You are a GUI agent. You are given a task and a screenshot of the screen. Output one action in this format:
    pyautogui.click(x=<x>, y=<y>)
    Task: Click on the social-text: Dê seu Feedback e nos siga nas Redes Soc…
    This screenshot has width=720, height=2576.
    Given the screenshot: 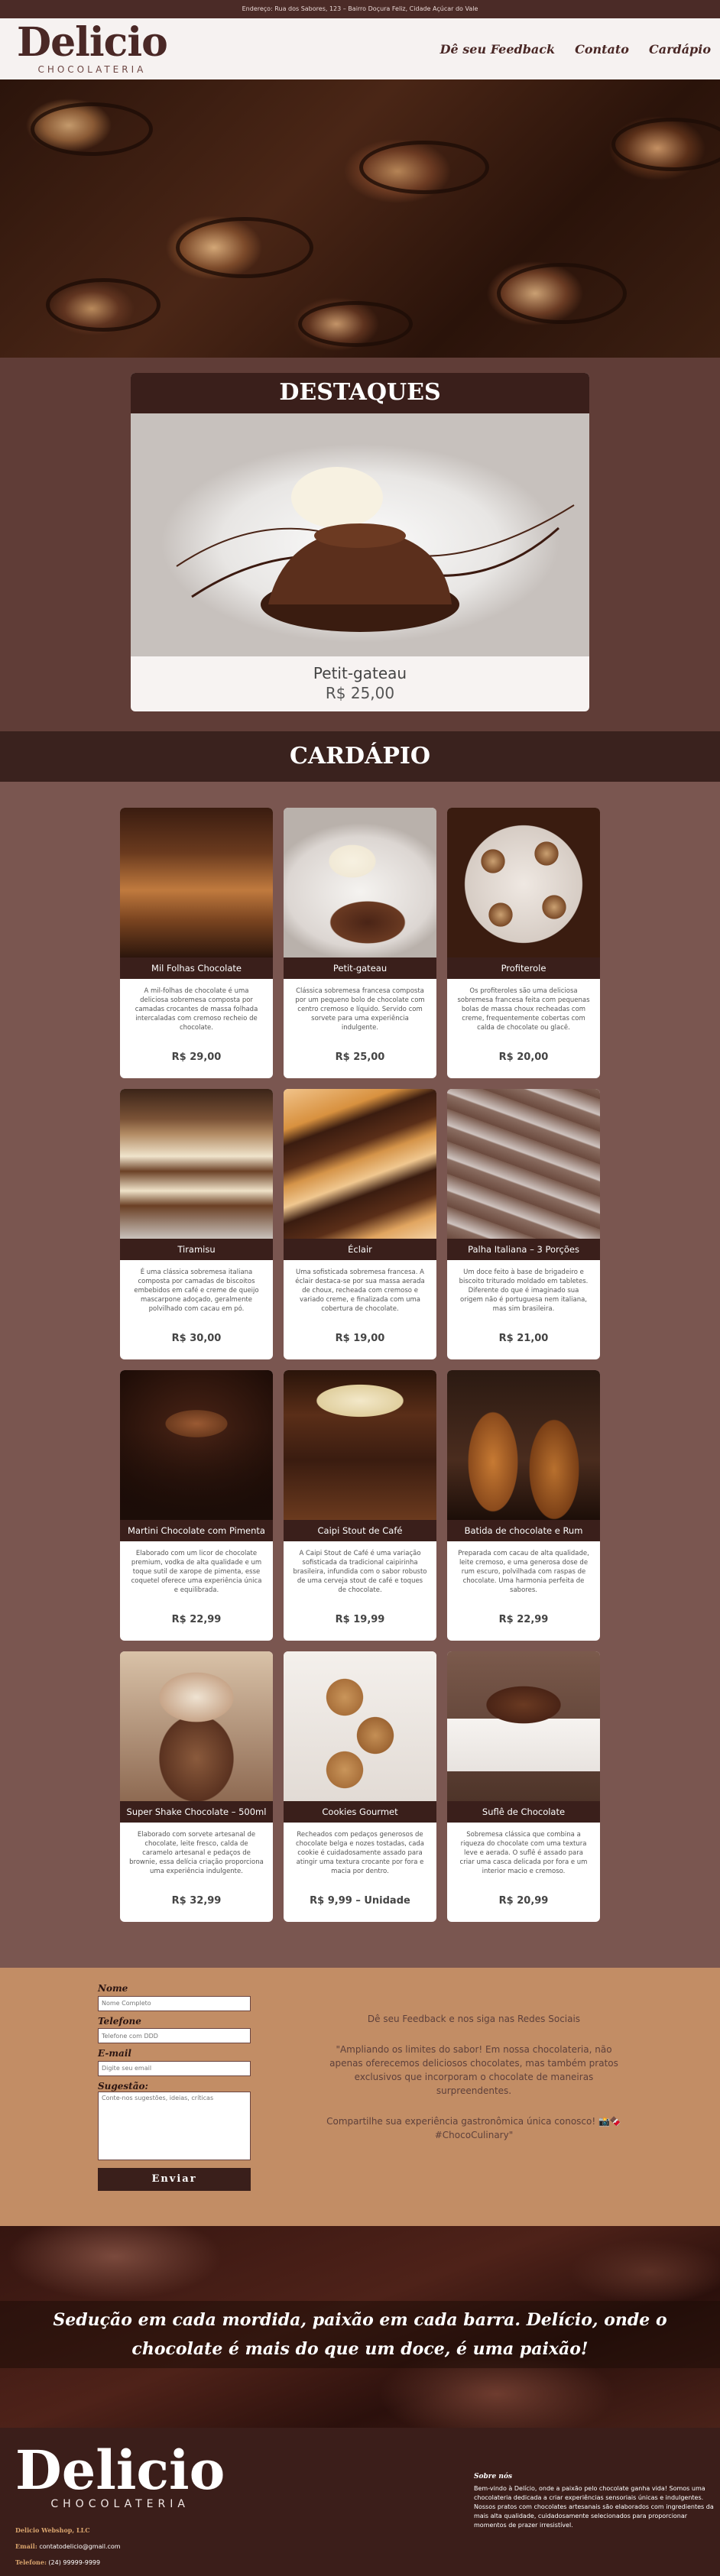 What is the action you would take?
    pyautogui.click(x=474, y=2102)
    